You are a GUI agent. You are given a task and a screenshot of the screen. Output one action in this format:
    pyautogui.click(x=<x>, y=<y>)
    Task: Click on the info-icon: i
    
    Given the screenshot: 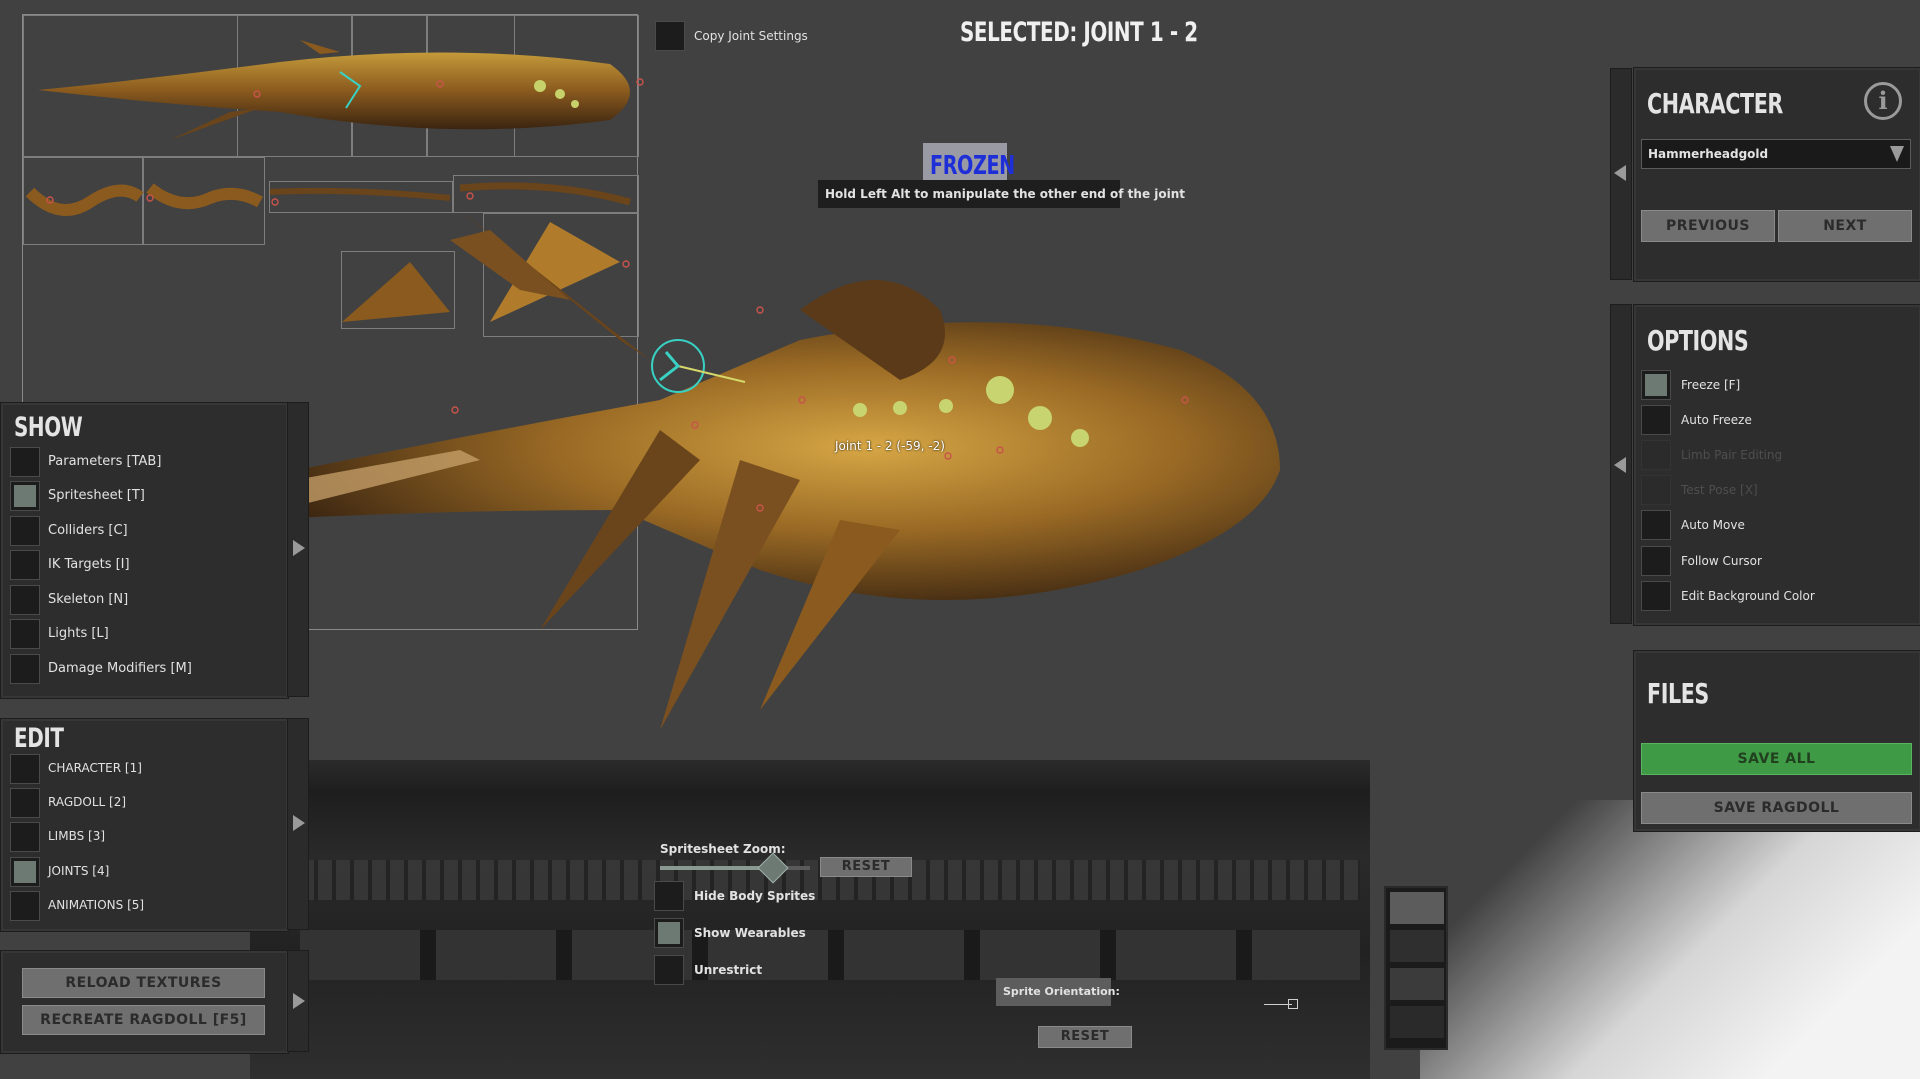 What is the action you would take?
    pyautogui.click(x=1883, y=101)
    